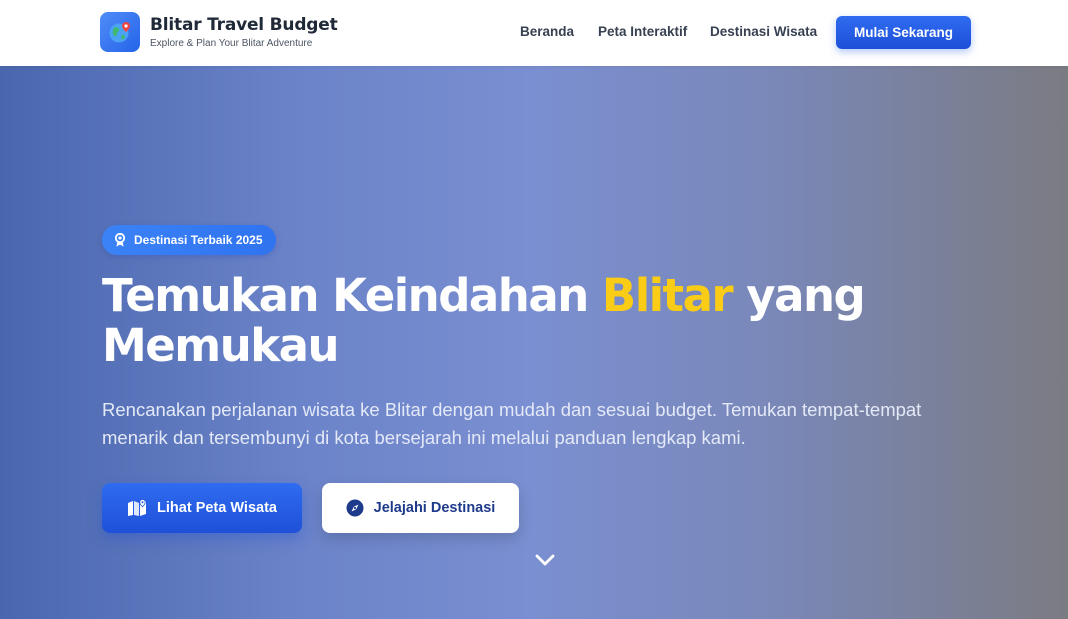 Image resolution: width=1068 pixels, height=619 pixels. Describe the element at coordinates (355, 508) in the screenshot. I see `compass-icon` at that location.